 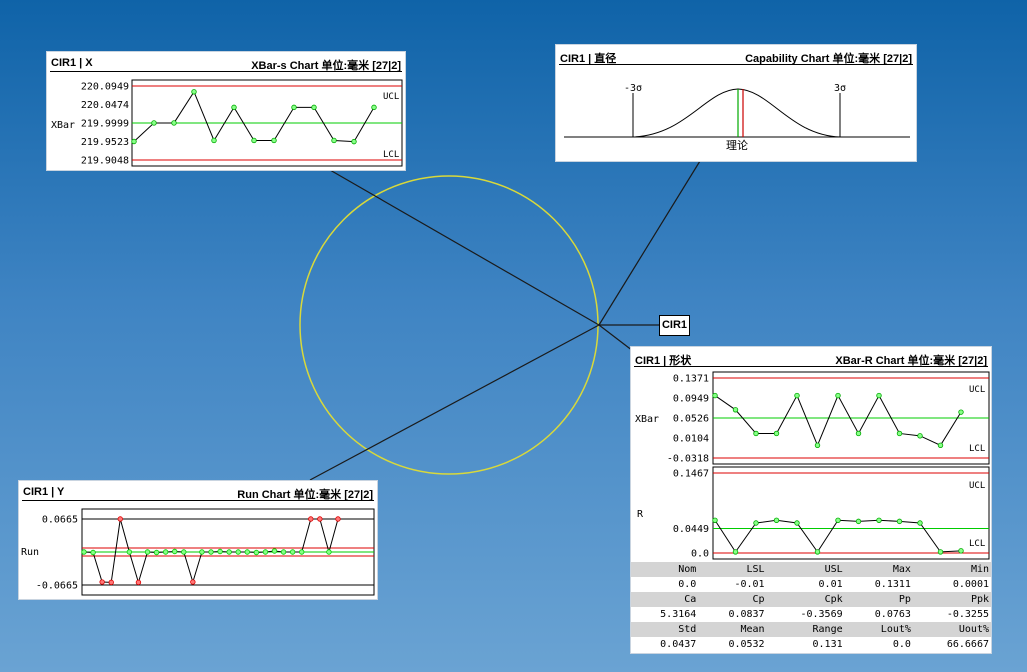 What do you see at coordinates (952, 599) in the screenshot?
I see `stats-header-cell: Ppk` at bounding box center [952, 599].